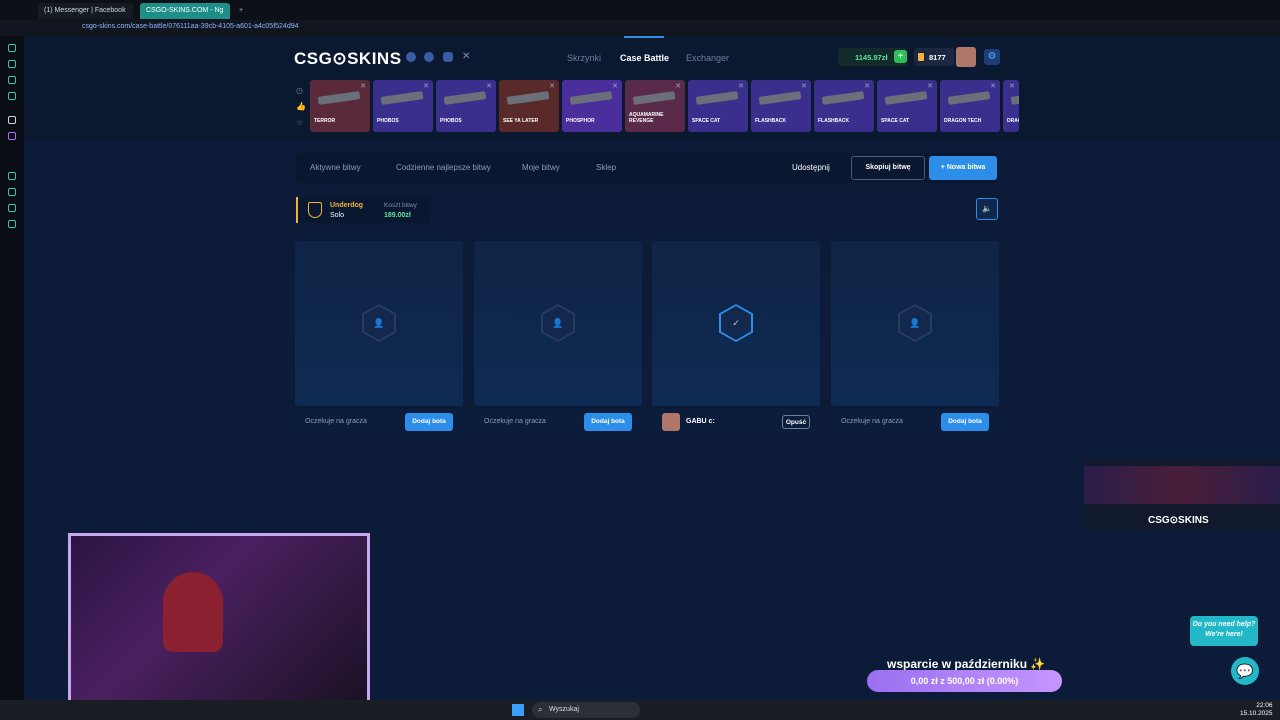  Describe the element at coordinates (240, 11) in the screenshot. I see `new-tab-button: +` at that location.